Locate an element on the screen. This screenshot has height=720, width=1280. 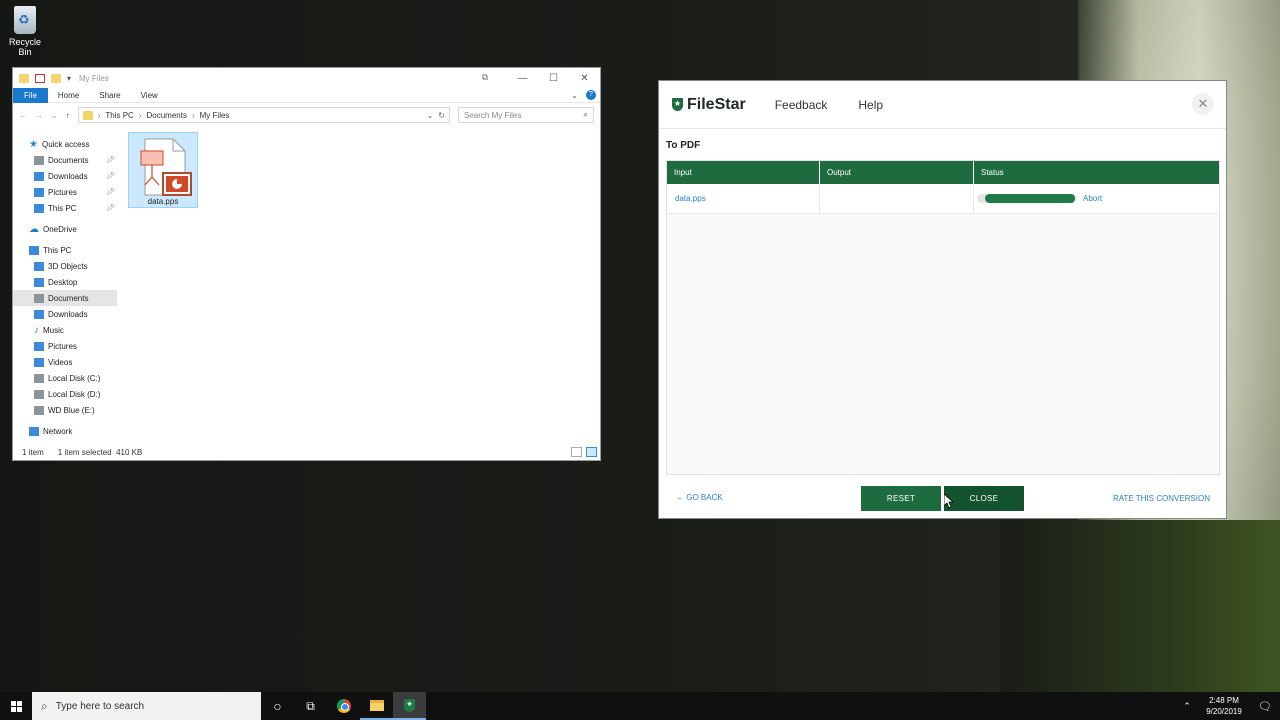
nav-quick-downloads: Downloads 📌︎ is located at coordinates (65, 176).